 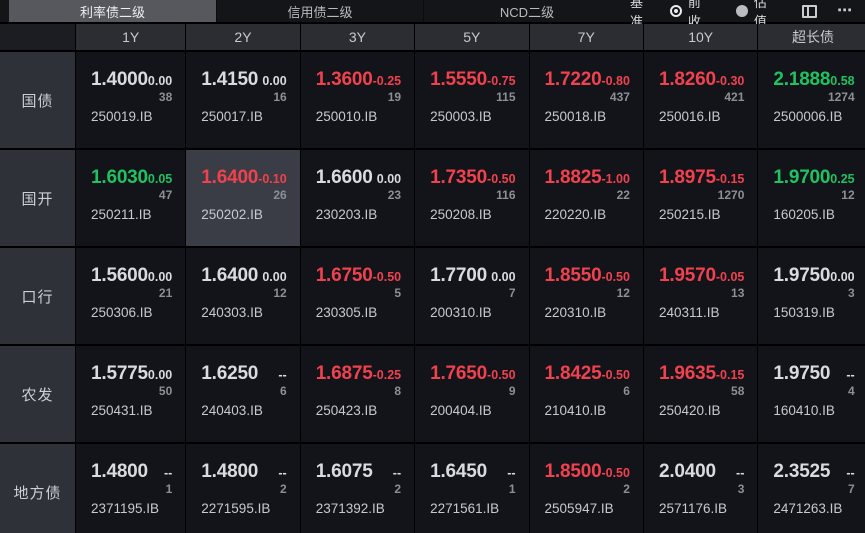 What do you see at coordinates (615, 179) in the screenshot?
I see `change-value: -1.00` at bounding box center [615, 179].